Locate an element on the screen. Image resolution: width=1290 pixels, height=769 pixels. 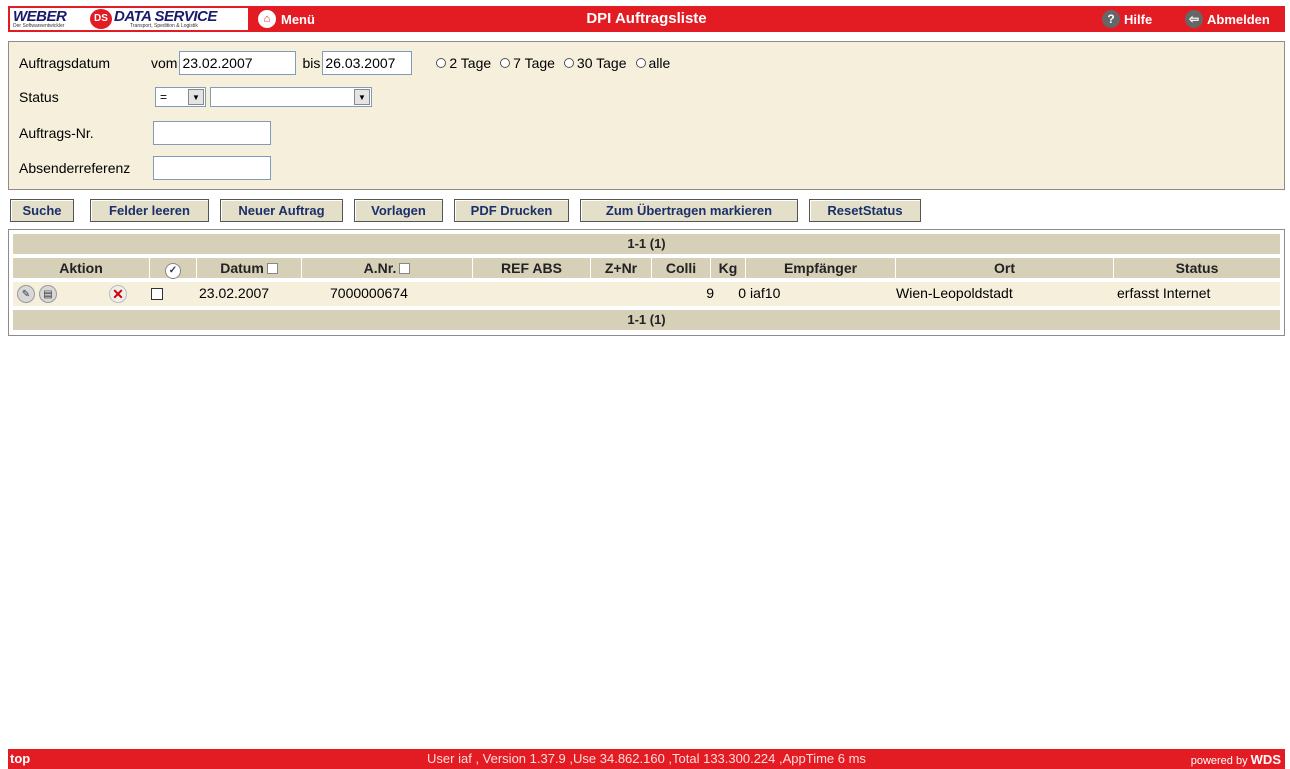
to-label: bis is located at coordinates (311, 63).